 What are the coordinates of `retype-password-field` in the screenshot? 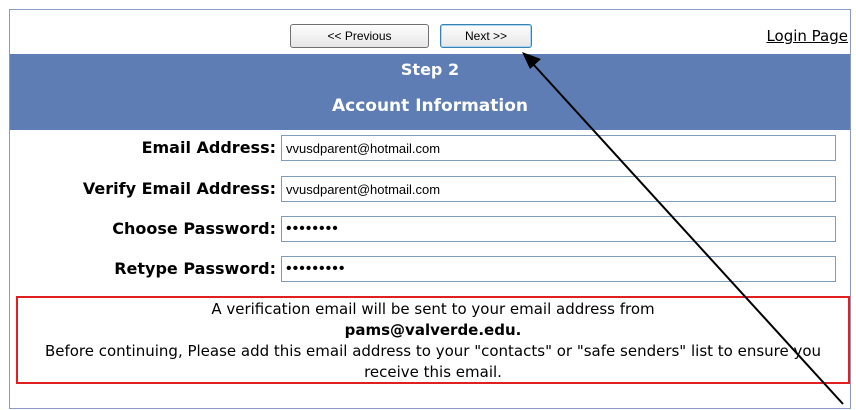 It's located at (558, 269).